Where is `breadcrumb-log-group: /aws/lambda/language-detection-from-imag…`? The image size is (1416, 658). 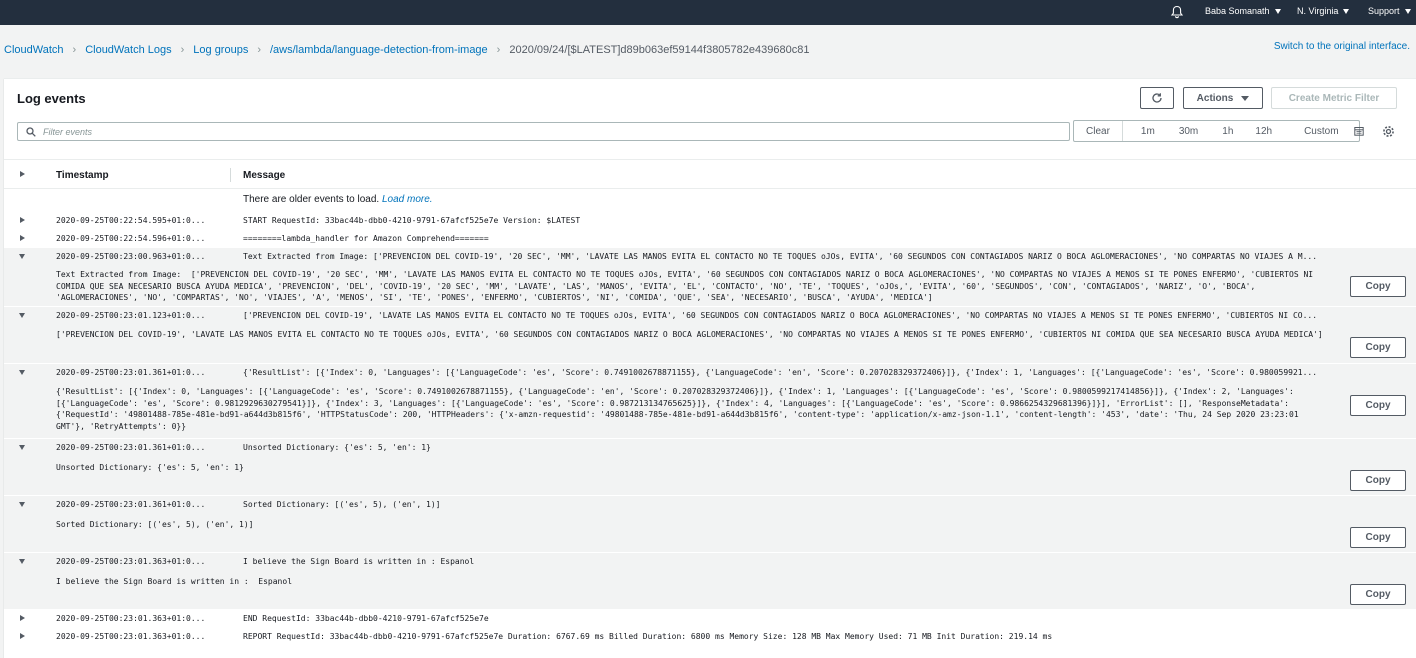 breadcrumb-log-group: /aws/lambda/language-detection-from-imag… is located at coordinates (379, 50).